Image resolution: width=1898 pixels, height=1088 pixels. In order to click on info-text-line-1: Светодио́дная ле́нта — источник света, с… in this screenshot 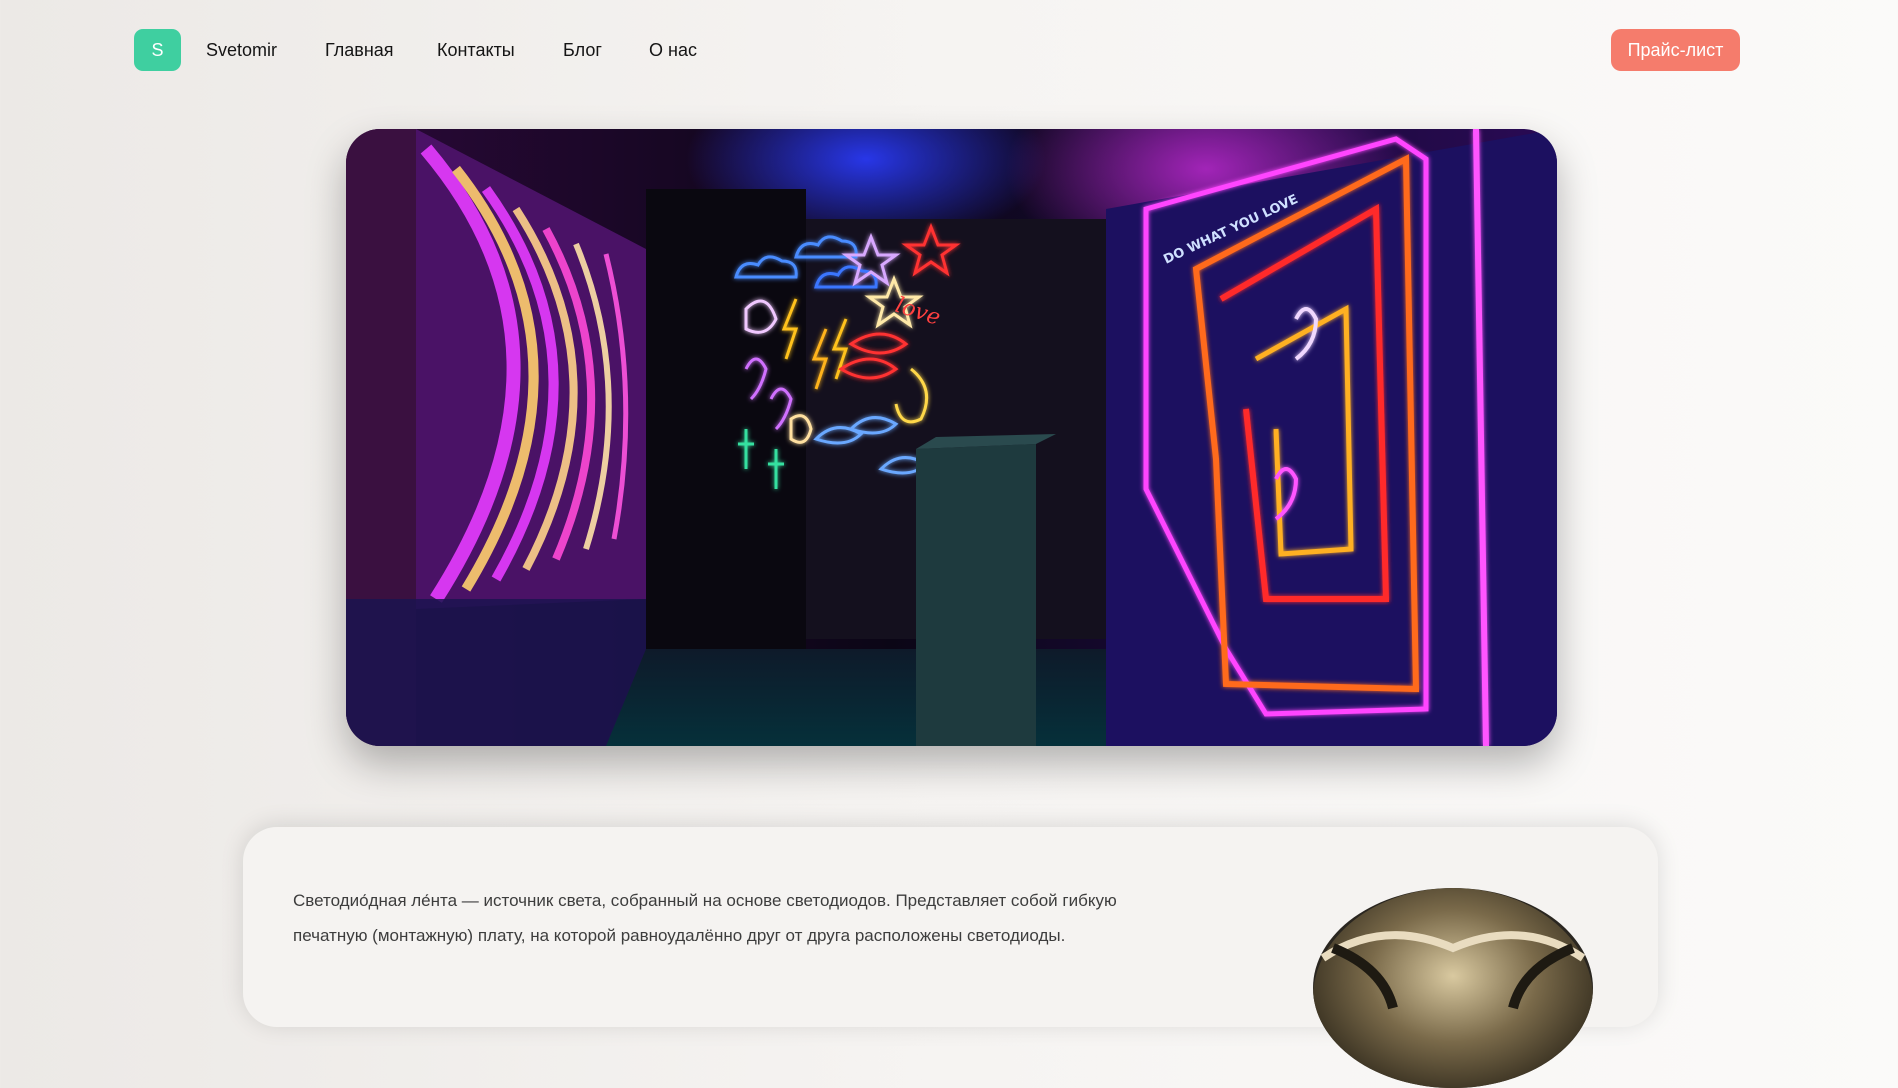, I will do `click(705, 900)`.